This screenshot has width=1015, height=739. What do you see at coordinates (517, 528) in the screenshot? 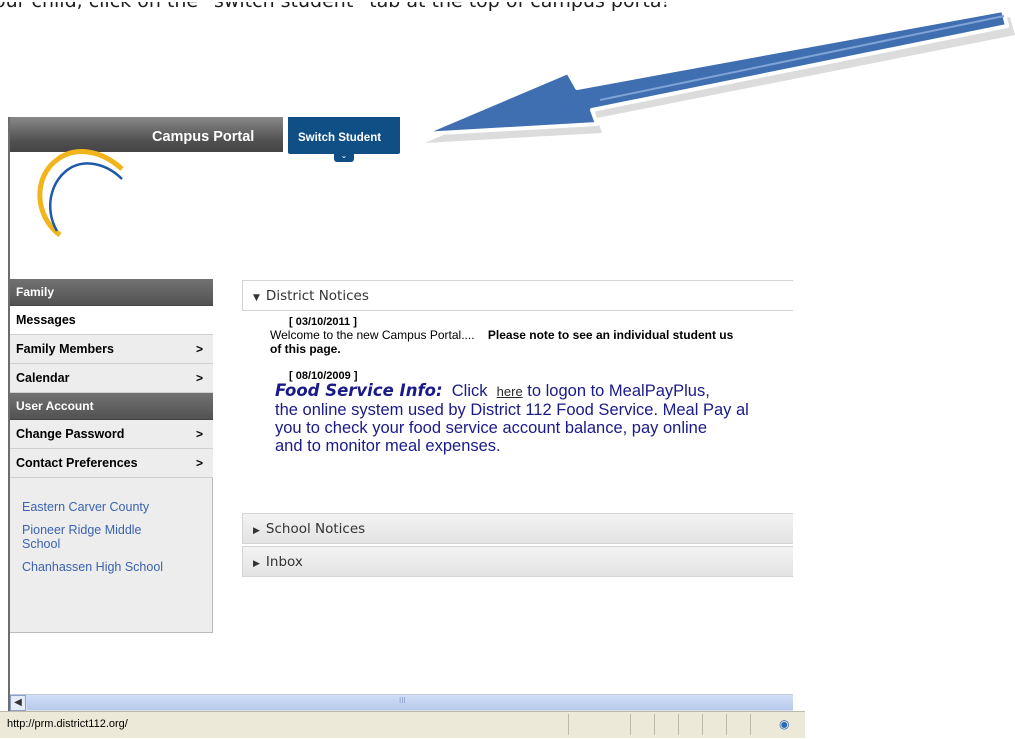
I see `school-notices-header: ▶ School Notices` at bounding box center [517, 528].